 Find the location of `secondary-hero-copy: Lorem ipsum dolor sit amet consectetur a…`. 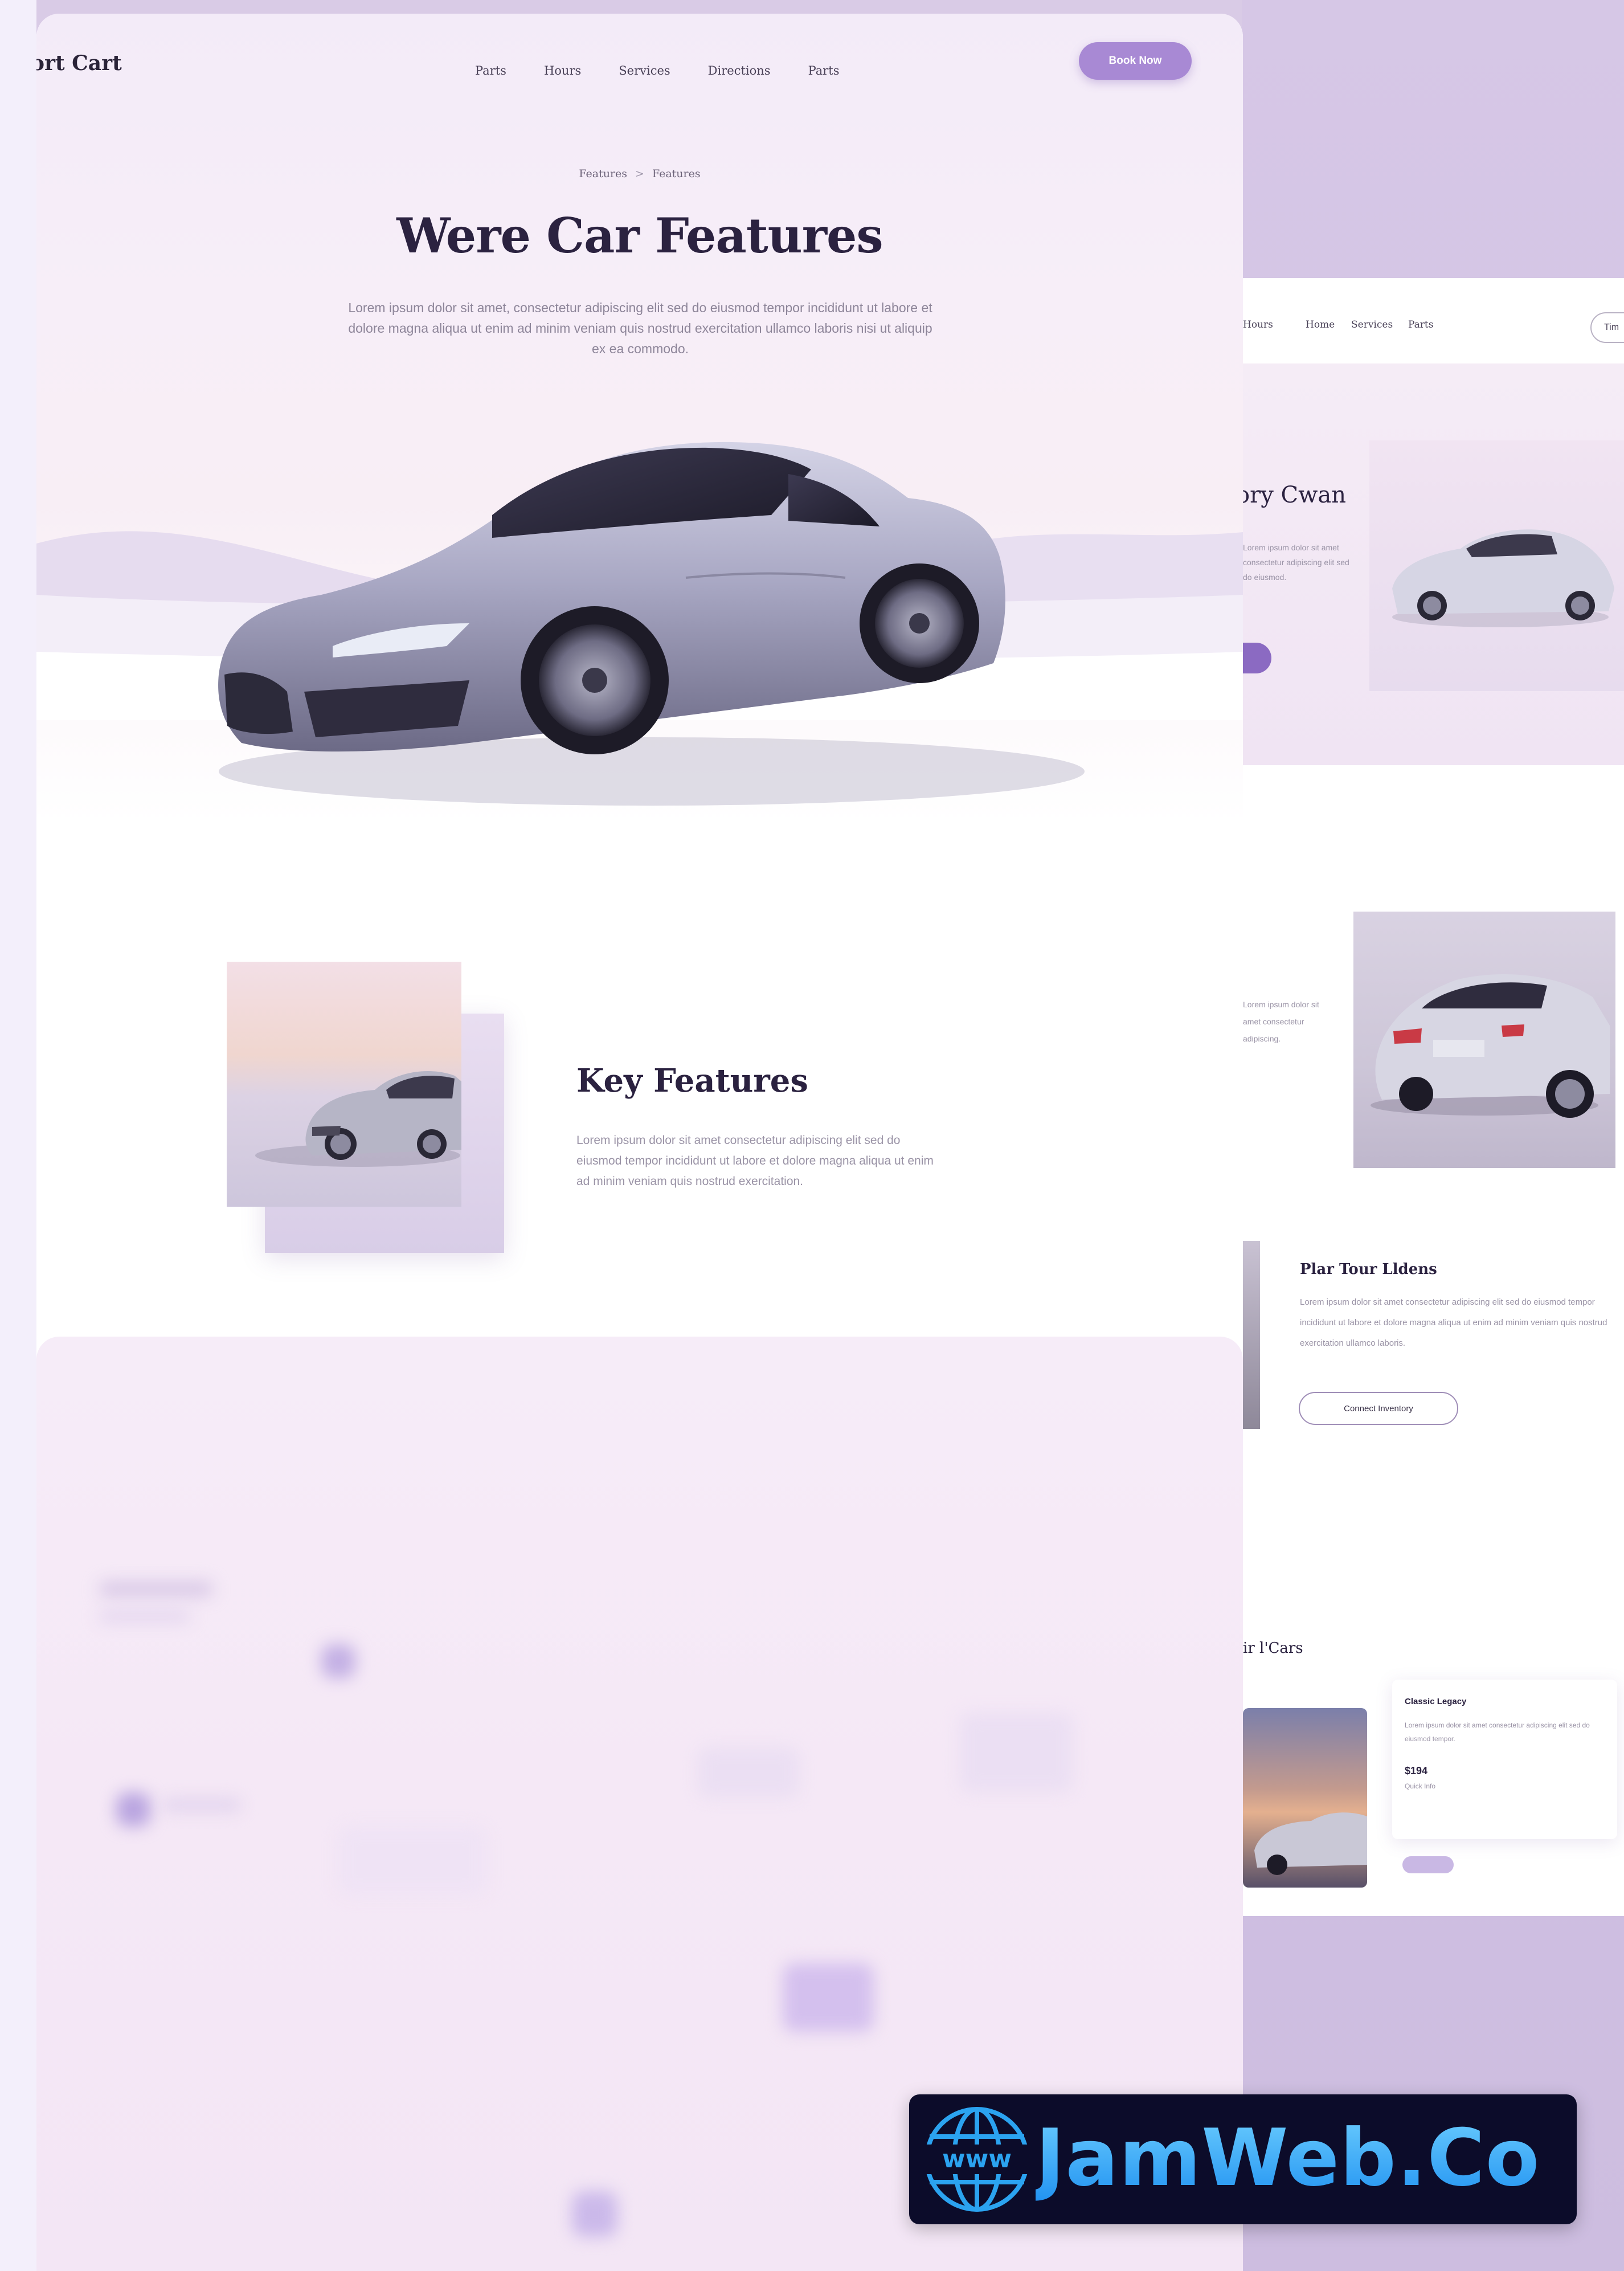

secondary-hero-copy: Lorem ipsum dolor sit amet consectetur a… is located at coordinates (1296, 562).